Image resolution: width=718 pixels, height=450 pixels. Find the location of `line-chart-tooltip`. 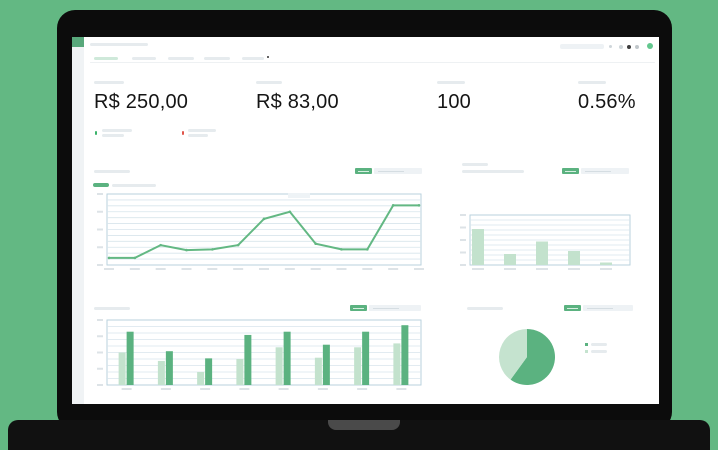

line-chart-tooltip is located at coordinates (299, 195).